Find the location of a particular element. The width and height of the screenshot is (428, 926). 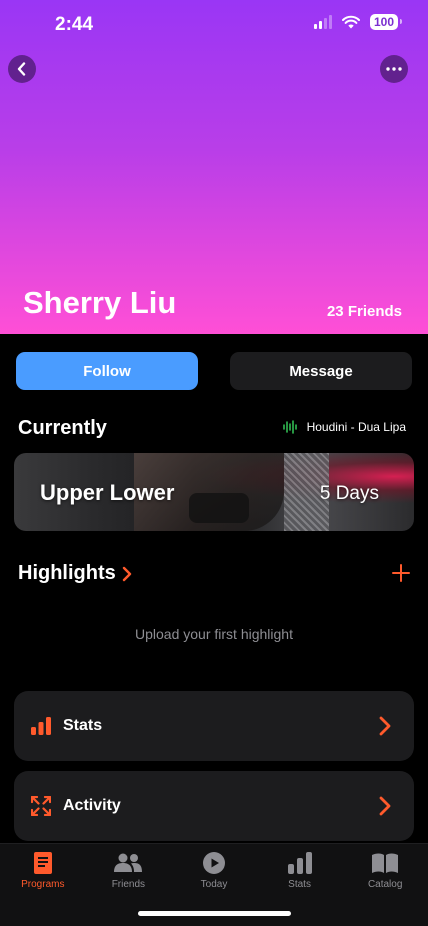

tab-catalog: Catalog is located at coordinates (385, 885).